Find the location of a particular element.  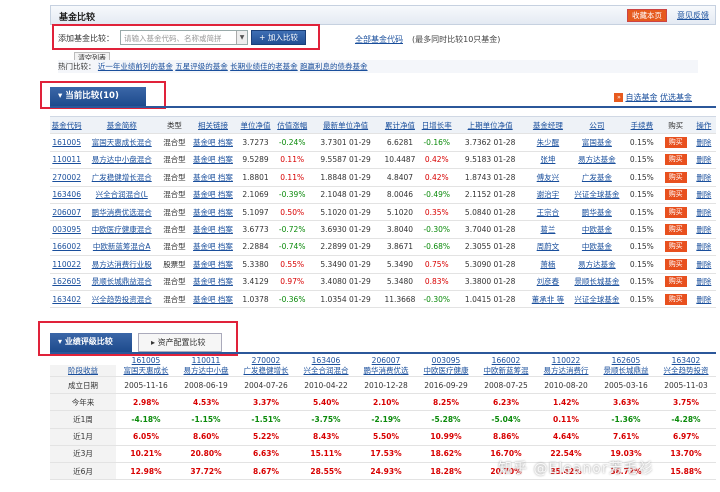

fund-name-link: 易方达消费行业股 is located at coordinates (122, 264).